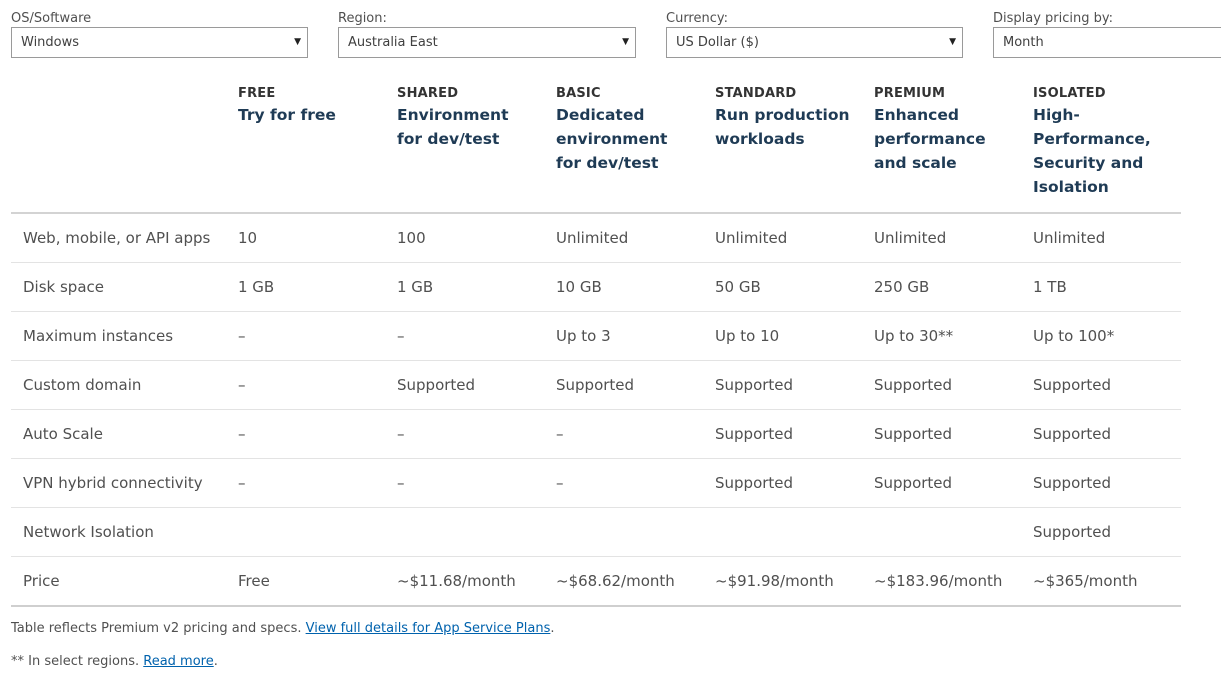  Describe the element at coordinates (117, 238) in the screenshot. I see `row-label: Web, mobile, or API apps` at that location.